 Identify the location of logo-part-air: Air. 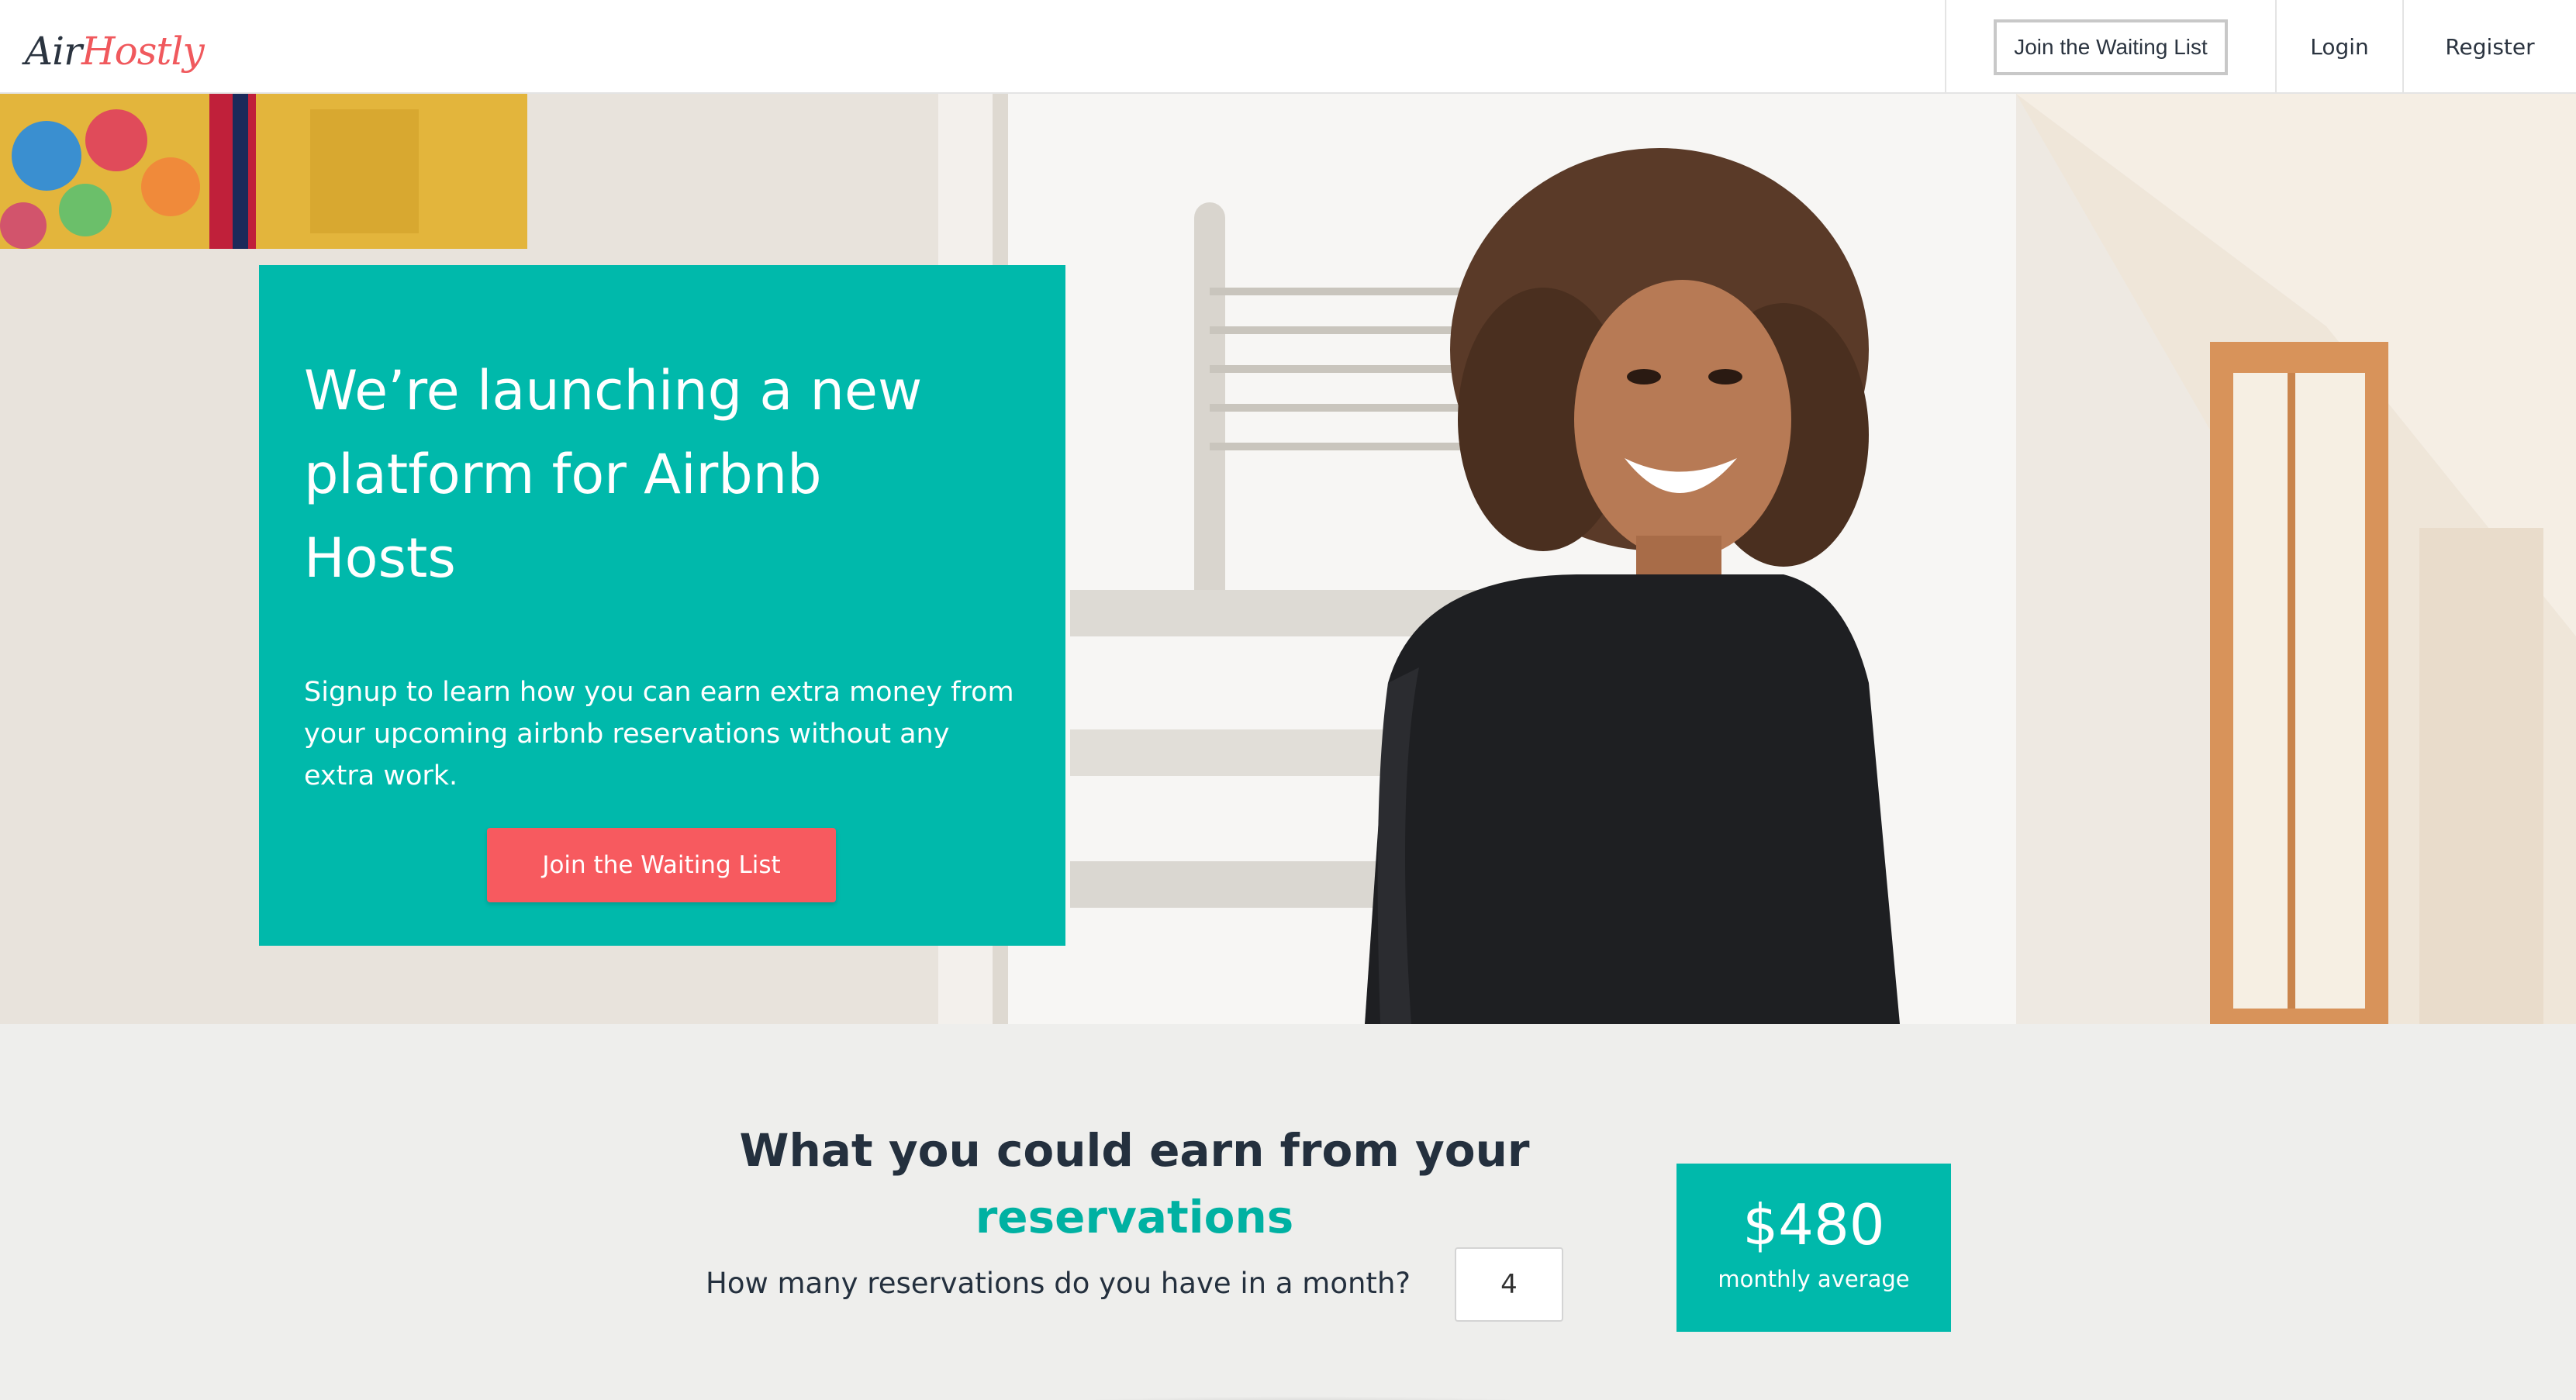
(53, 52).